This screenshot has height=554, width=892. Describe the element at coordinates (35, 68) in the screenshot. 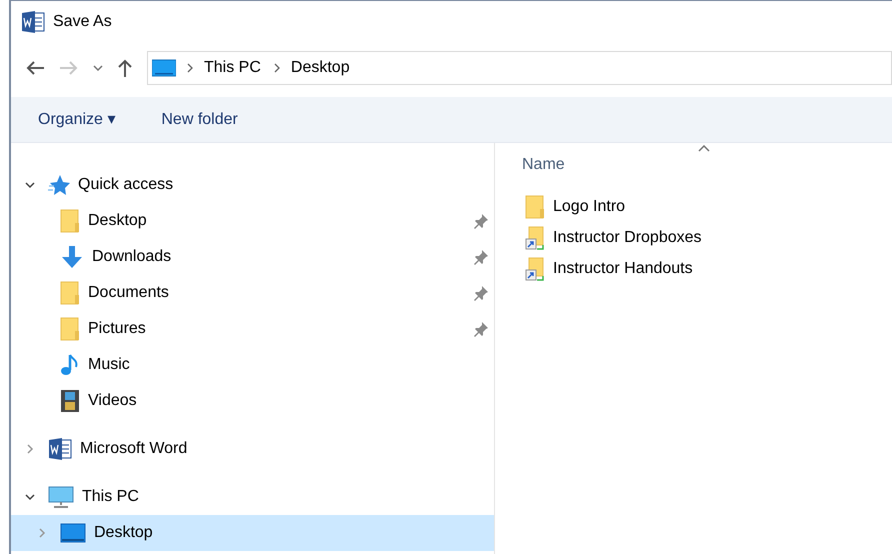

I see `back-icon` at that location.